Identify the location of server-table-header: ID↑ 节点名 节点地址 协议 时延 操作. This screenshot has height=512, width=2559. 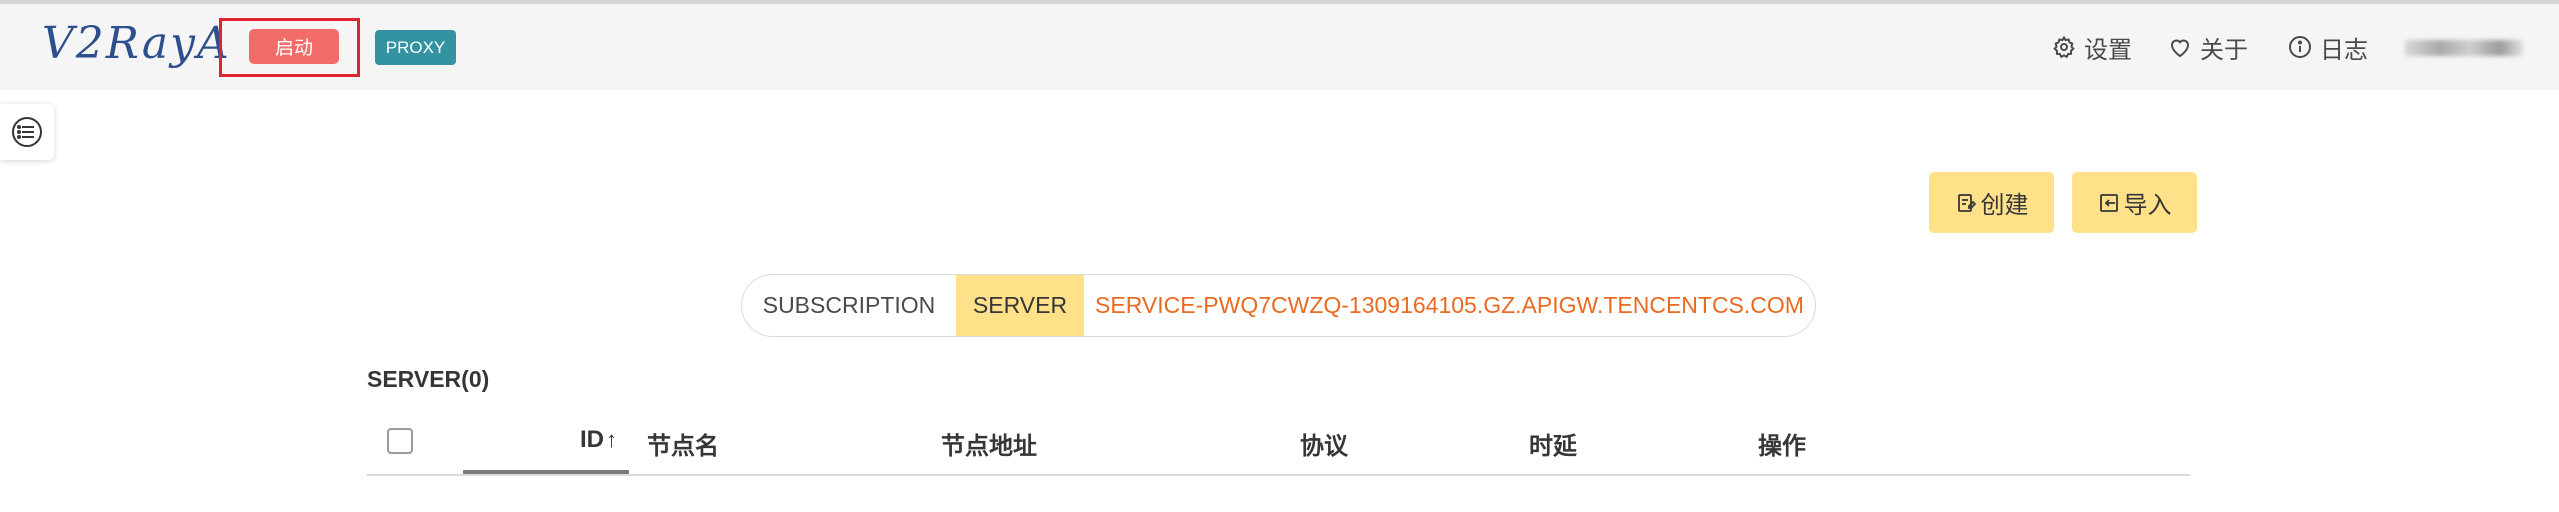
(1278, 443).